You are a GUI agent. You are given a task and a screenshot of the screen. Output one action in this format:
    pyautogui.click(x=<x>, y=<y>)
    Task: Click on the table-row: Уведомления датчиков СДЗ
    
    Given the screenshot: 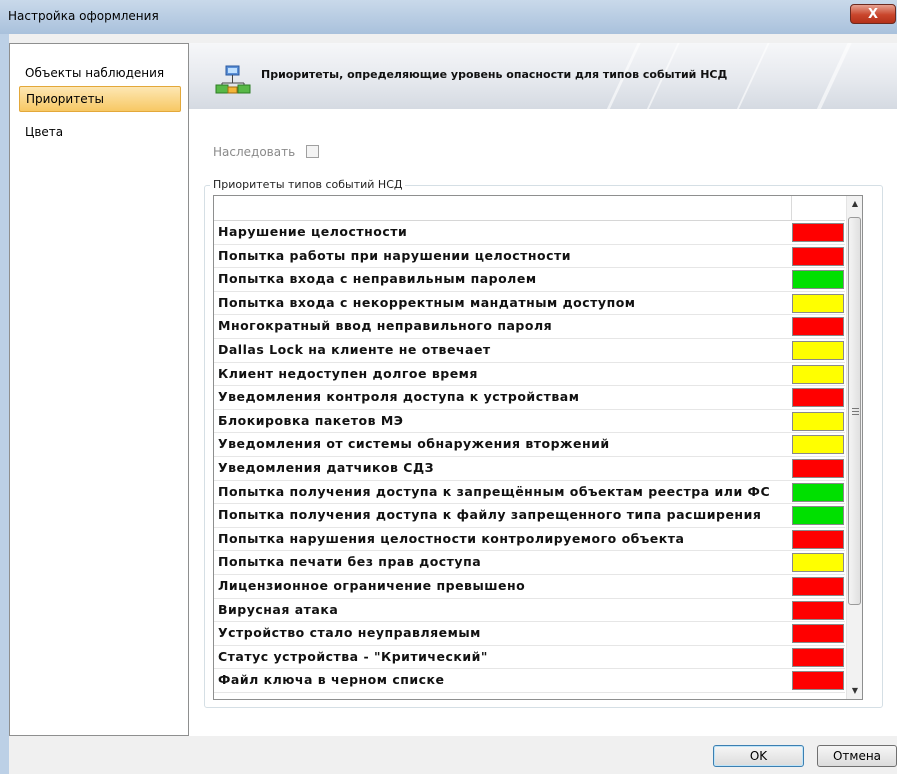 What is the action you would take?
    pyautogui.click(x=529, y=469)
    